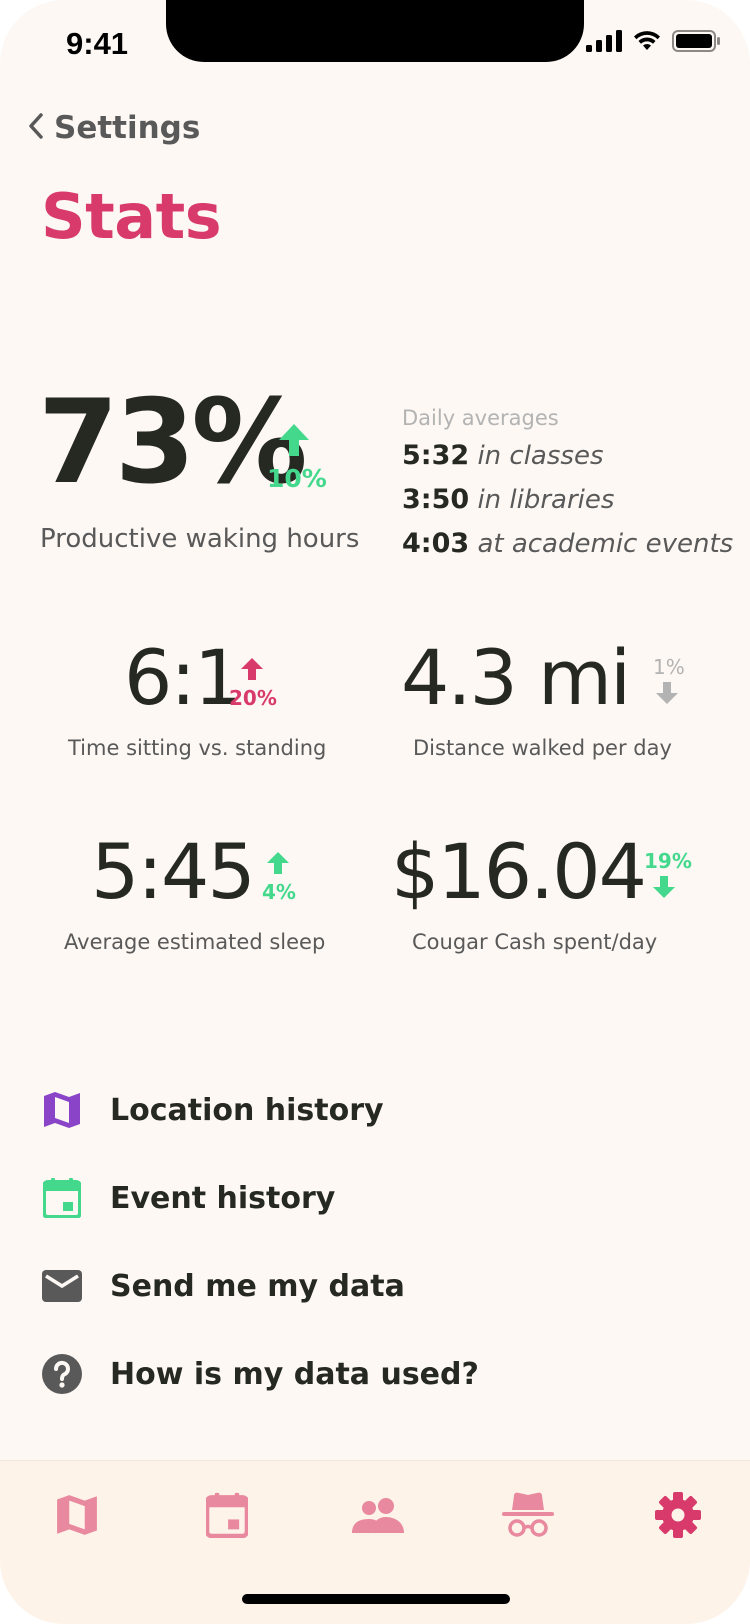 The image size is (750, 1624). I want to click on page-title: Stats, so click(131, 216).